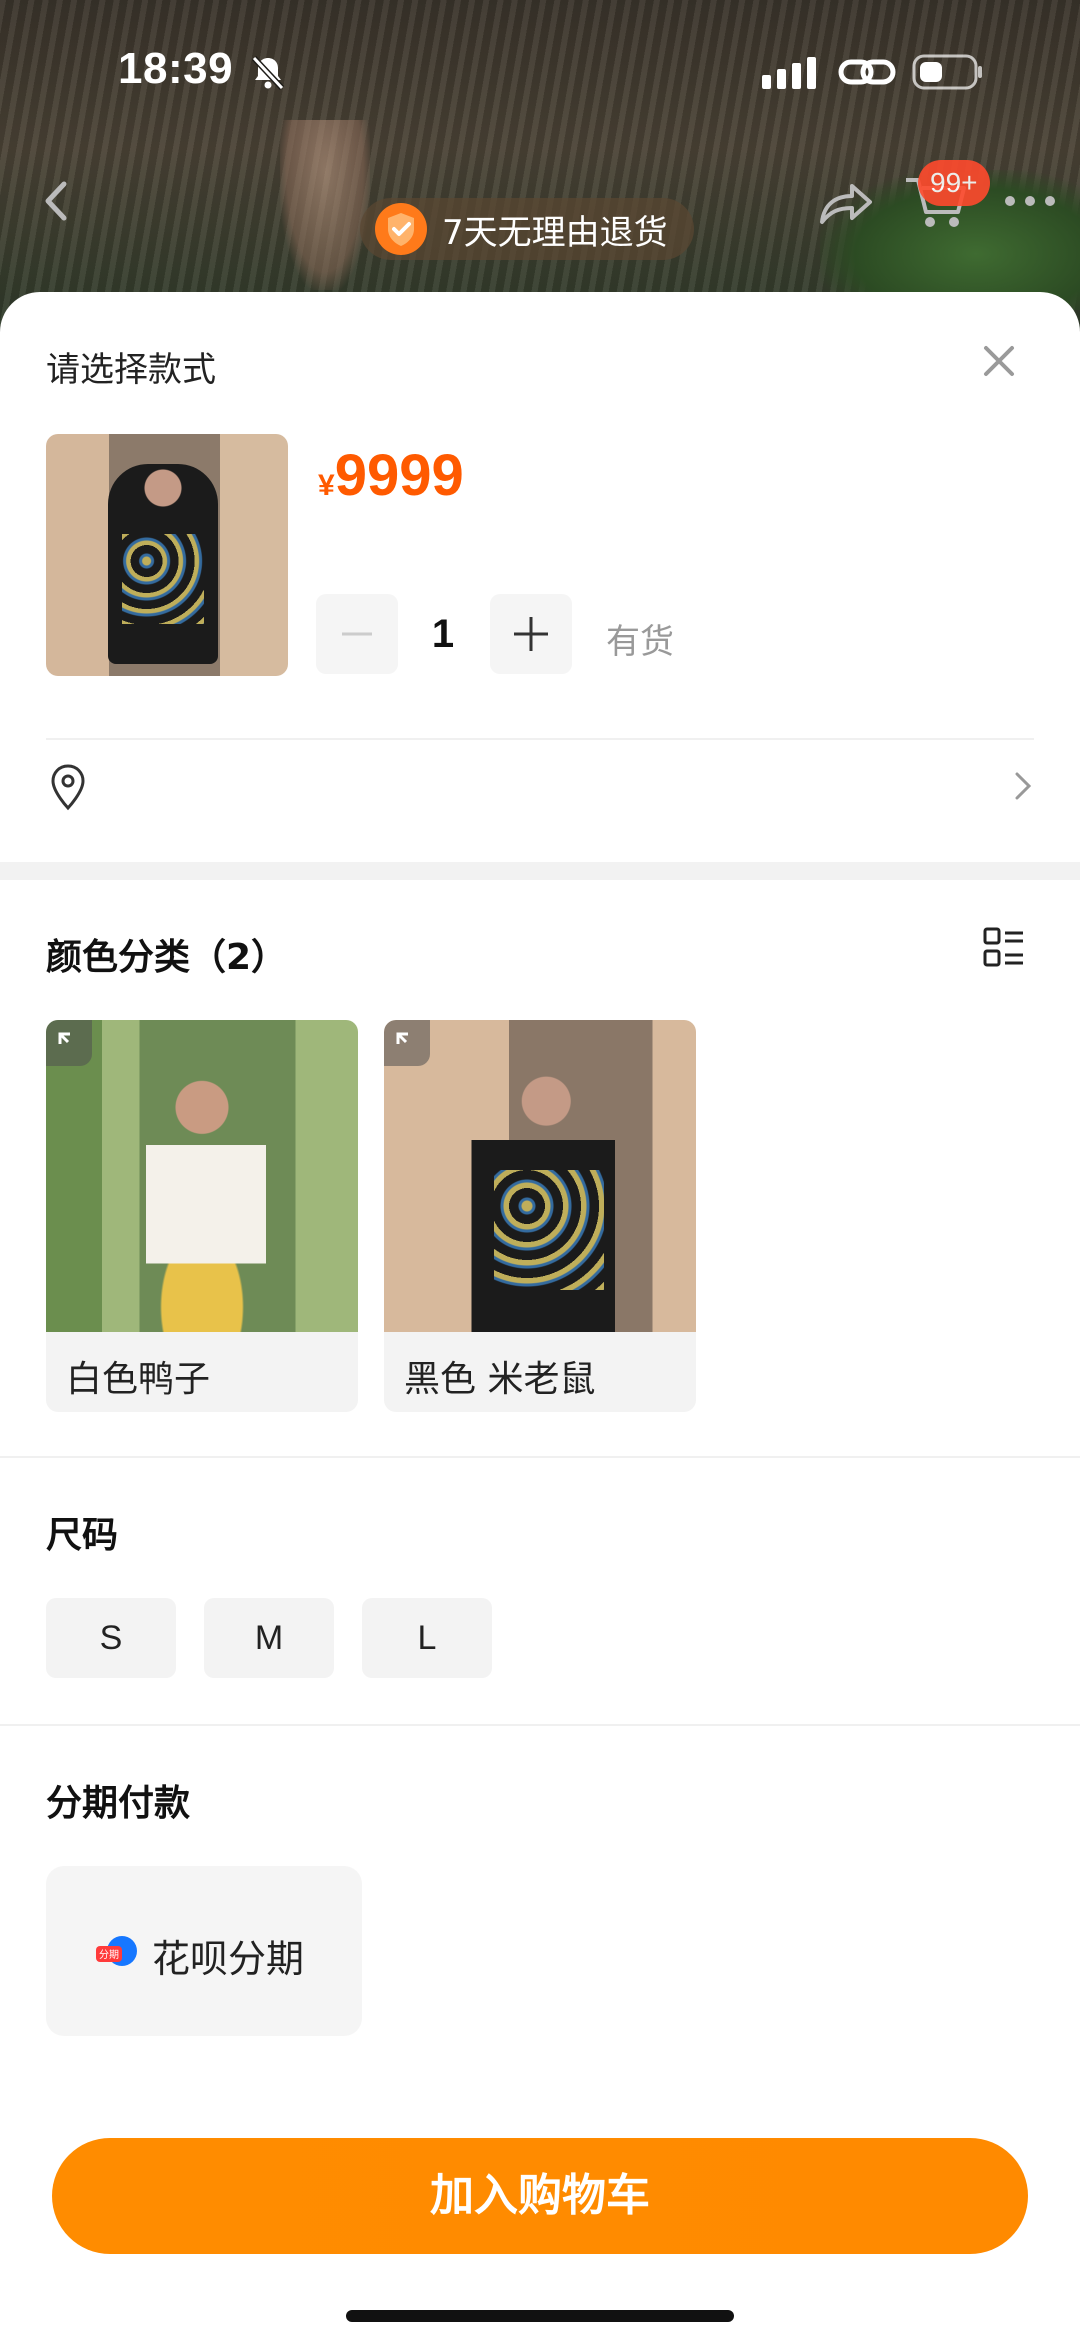 Image resolution: width=1080 pixels, height=2340 pixels. Describe the element at coordinates (163, 564) in the screenshot. I see `thumbnail-figure` at that location.